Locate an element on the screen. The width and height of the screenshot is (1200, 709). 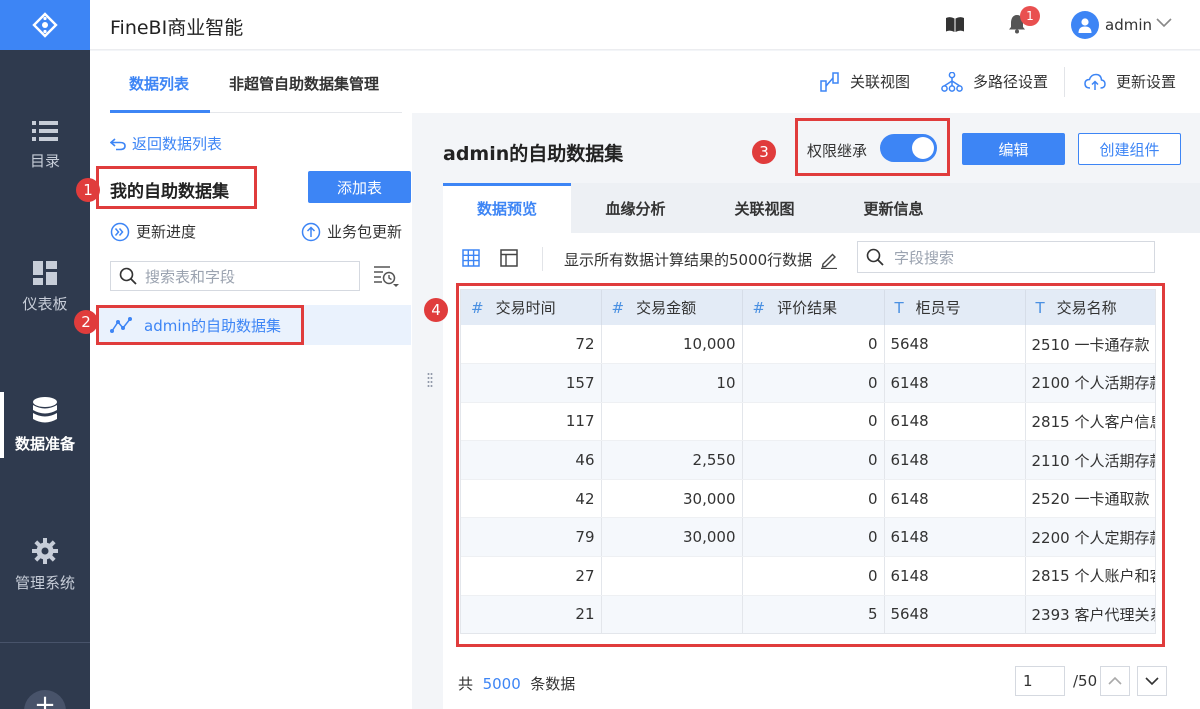
multipath-settings-button: 多路径设置 is located at coordinates (994, 81).